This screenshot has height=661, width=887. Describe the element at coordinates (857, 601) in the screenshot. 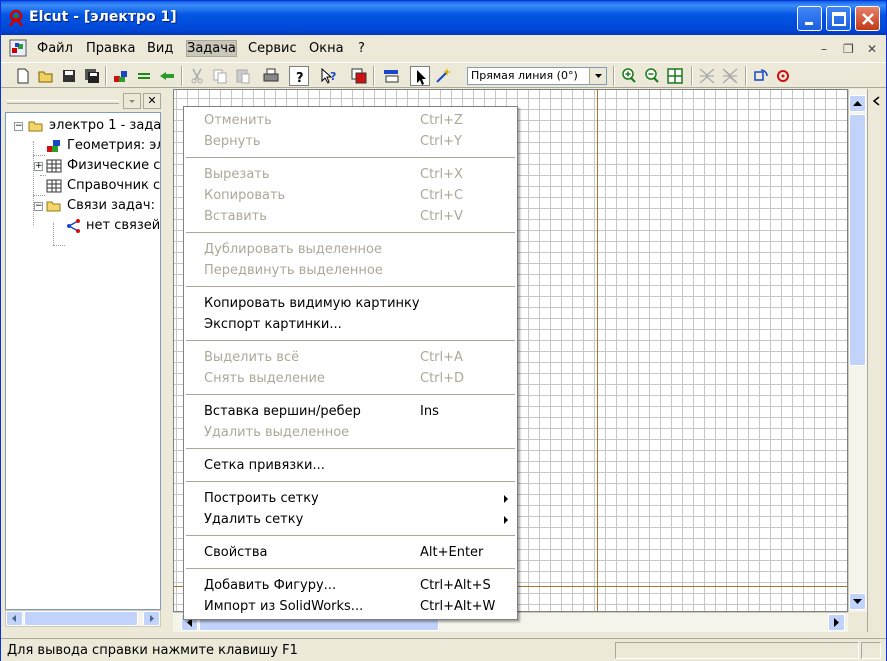

I see `scroll-down-icon` at that location.